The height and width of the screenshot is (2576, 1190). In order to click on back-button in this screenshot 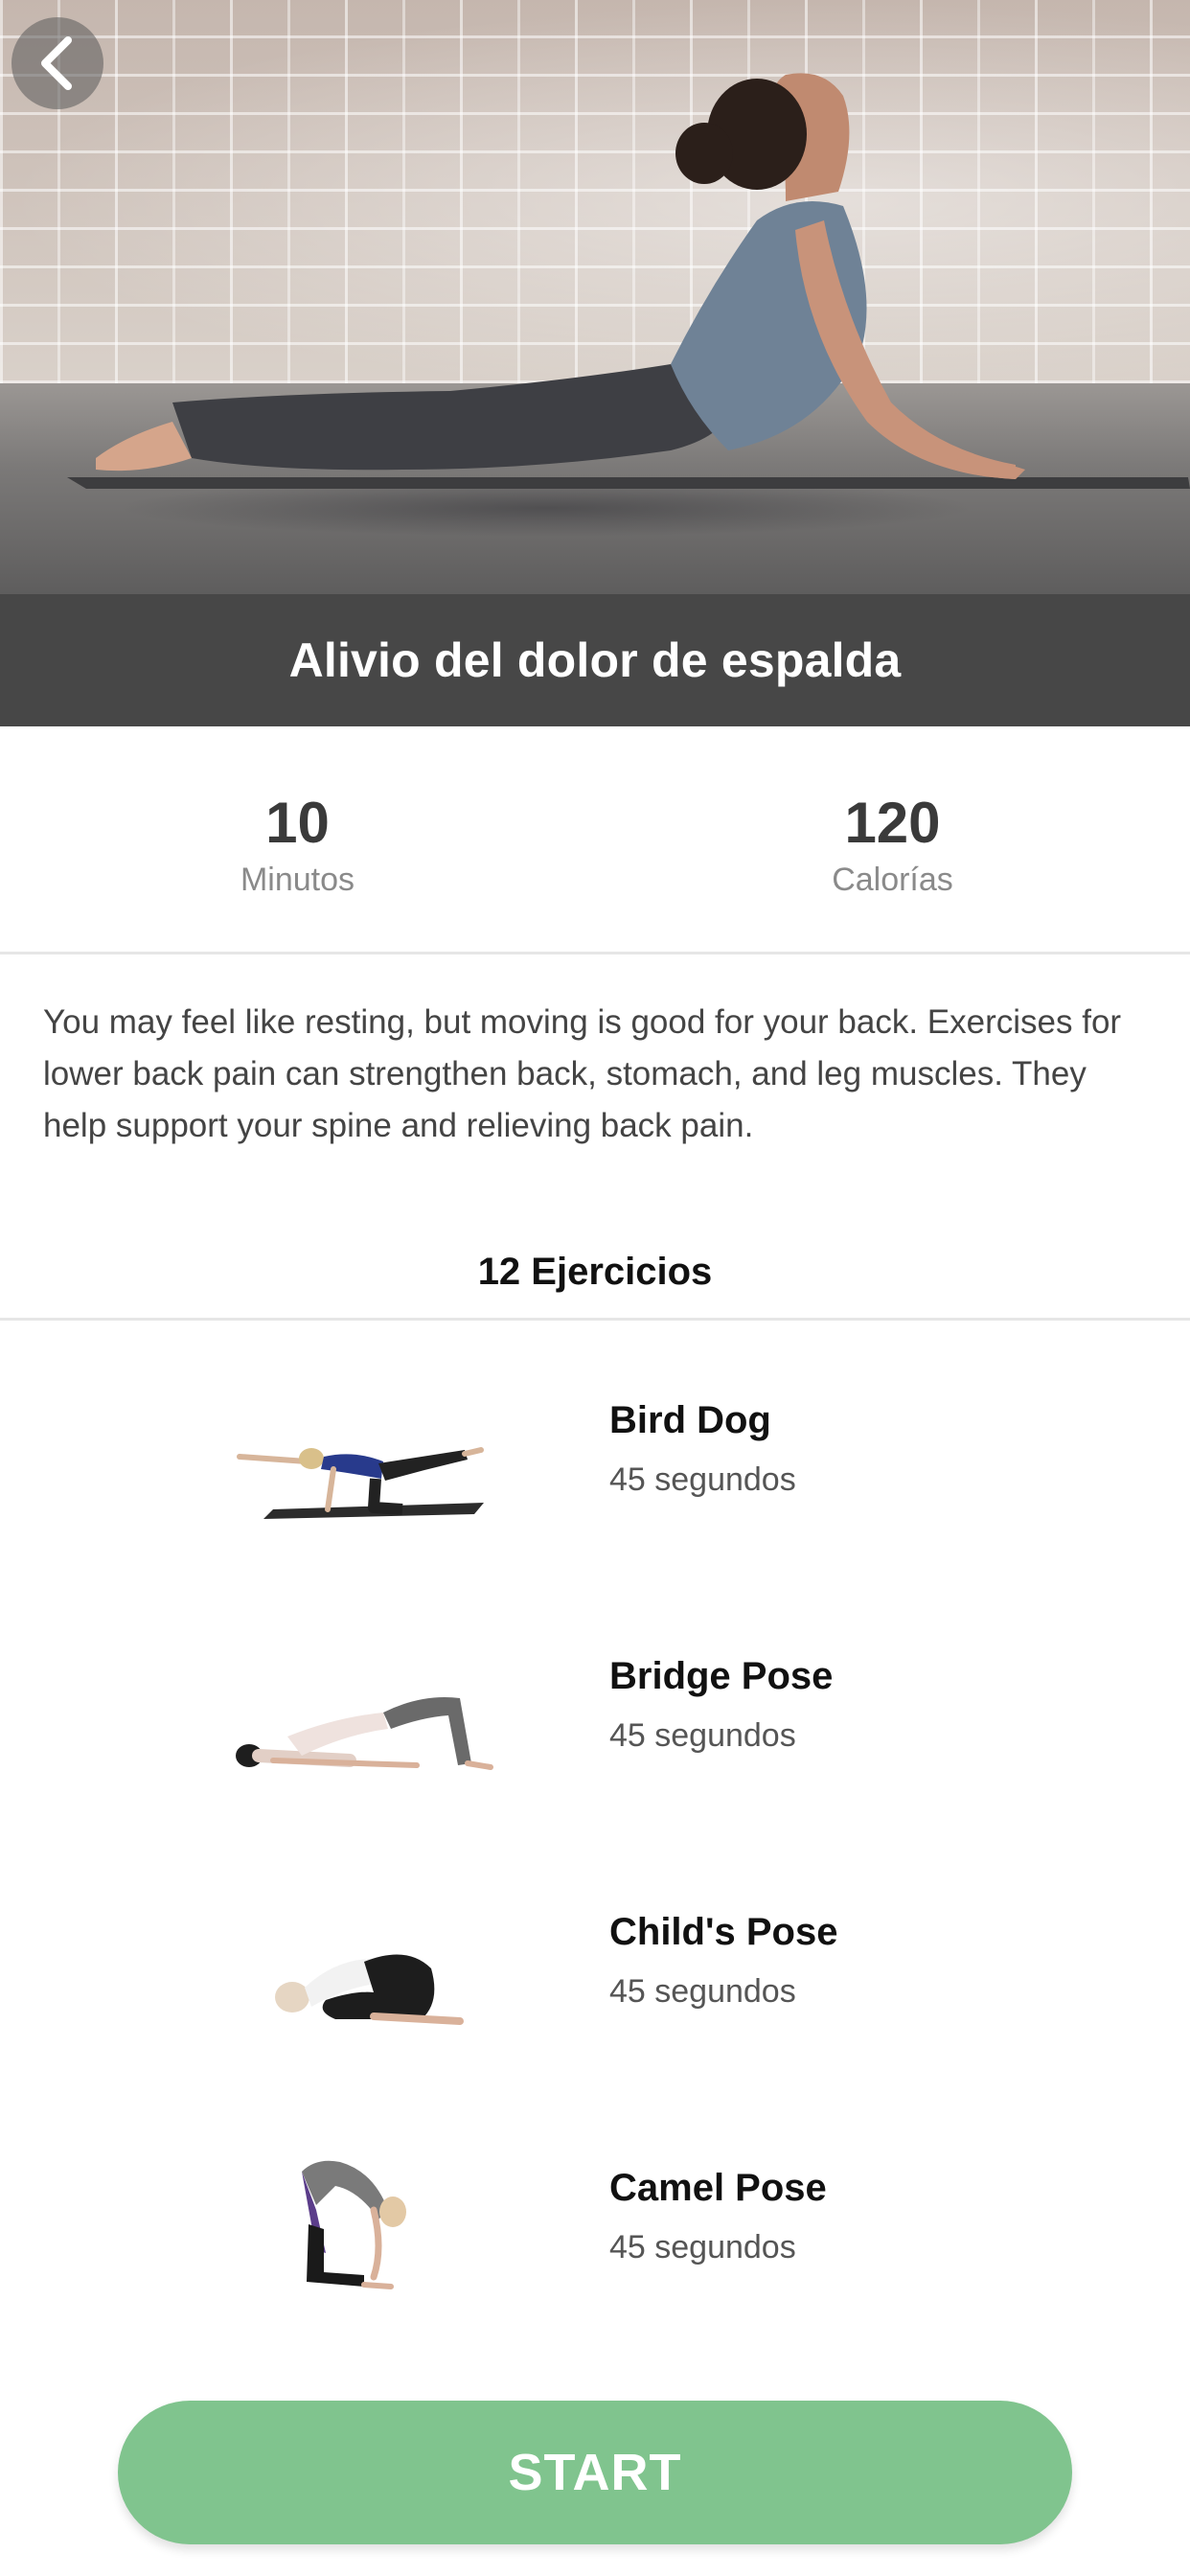, I will do `click(57, 63)`.